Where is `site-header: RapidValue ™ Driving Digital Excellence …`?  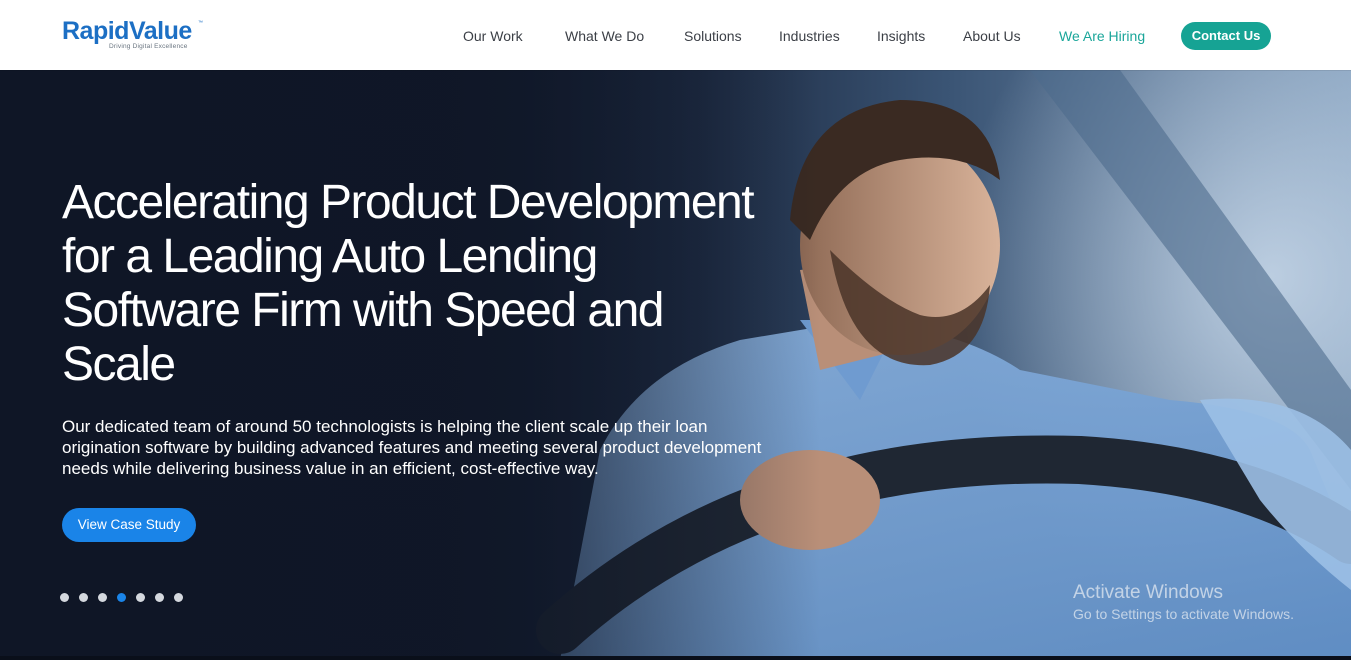
site-header: RapidValue ™ Driving Digital Excellence … is located at coordinates (675, 35).